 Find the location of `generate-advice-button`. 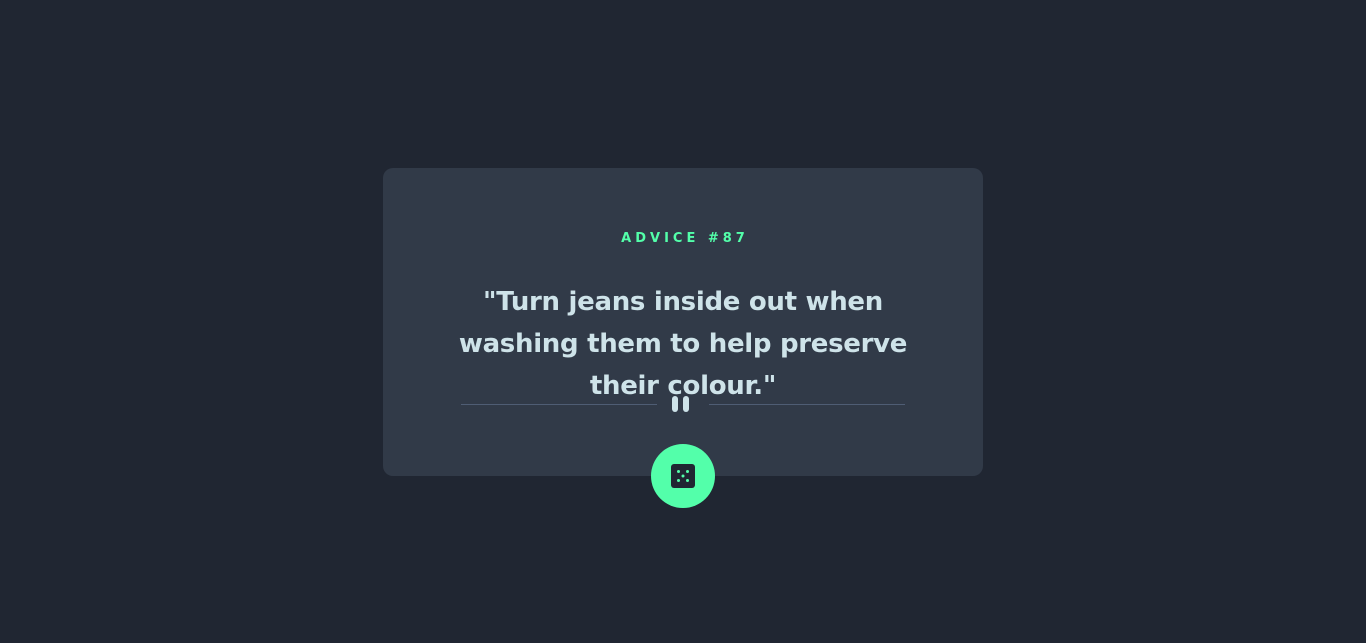

generate-advice-button is located at coordinates (683, 476).